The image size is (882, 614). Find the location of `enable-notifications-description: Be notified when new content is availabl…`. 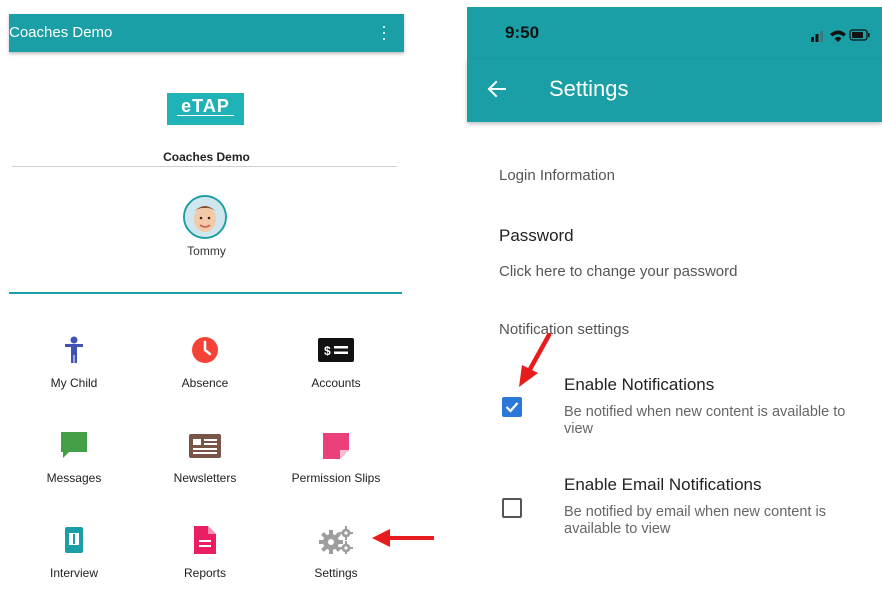

enable-notifications-description: Be notified when new content is availabl… is located at coordinates (705, 420).